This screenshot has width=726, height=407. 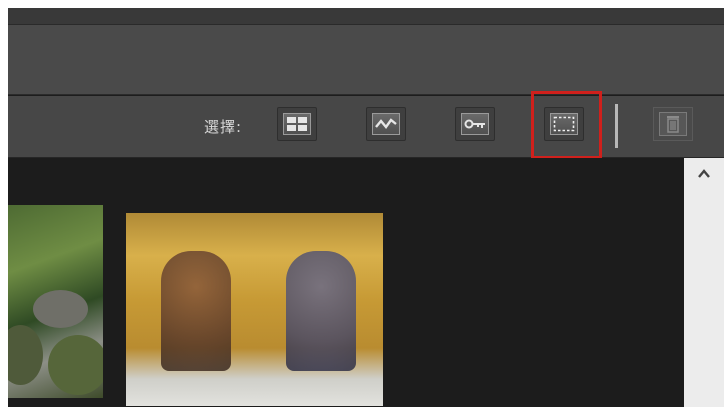 I want to click on forest-waterfall-thumbnail, so click(x=55, y=301).